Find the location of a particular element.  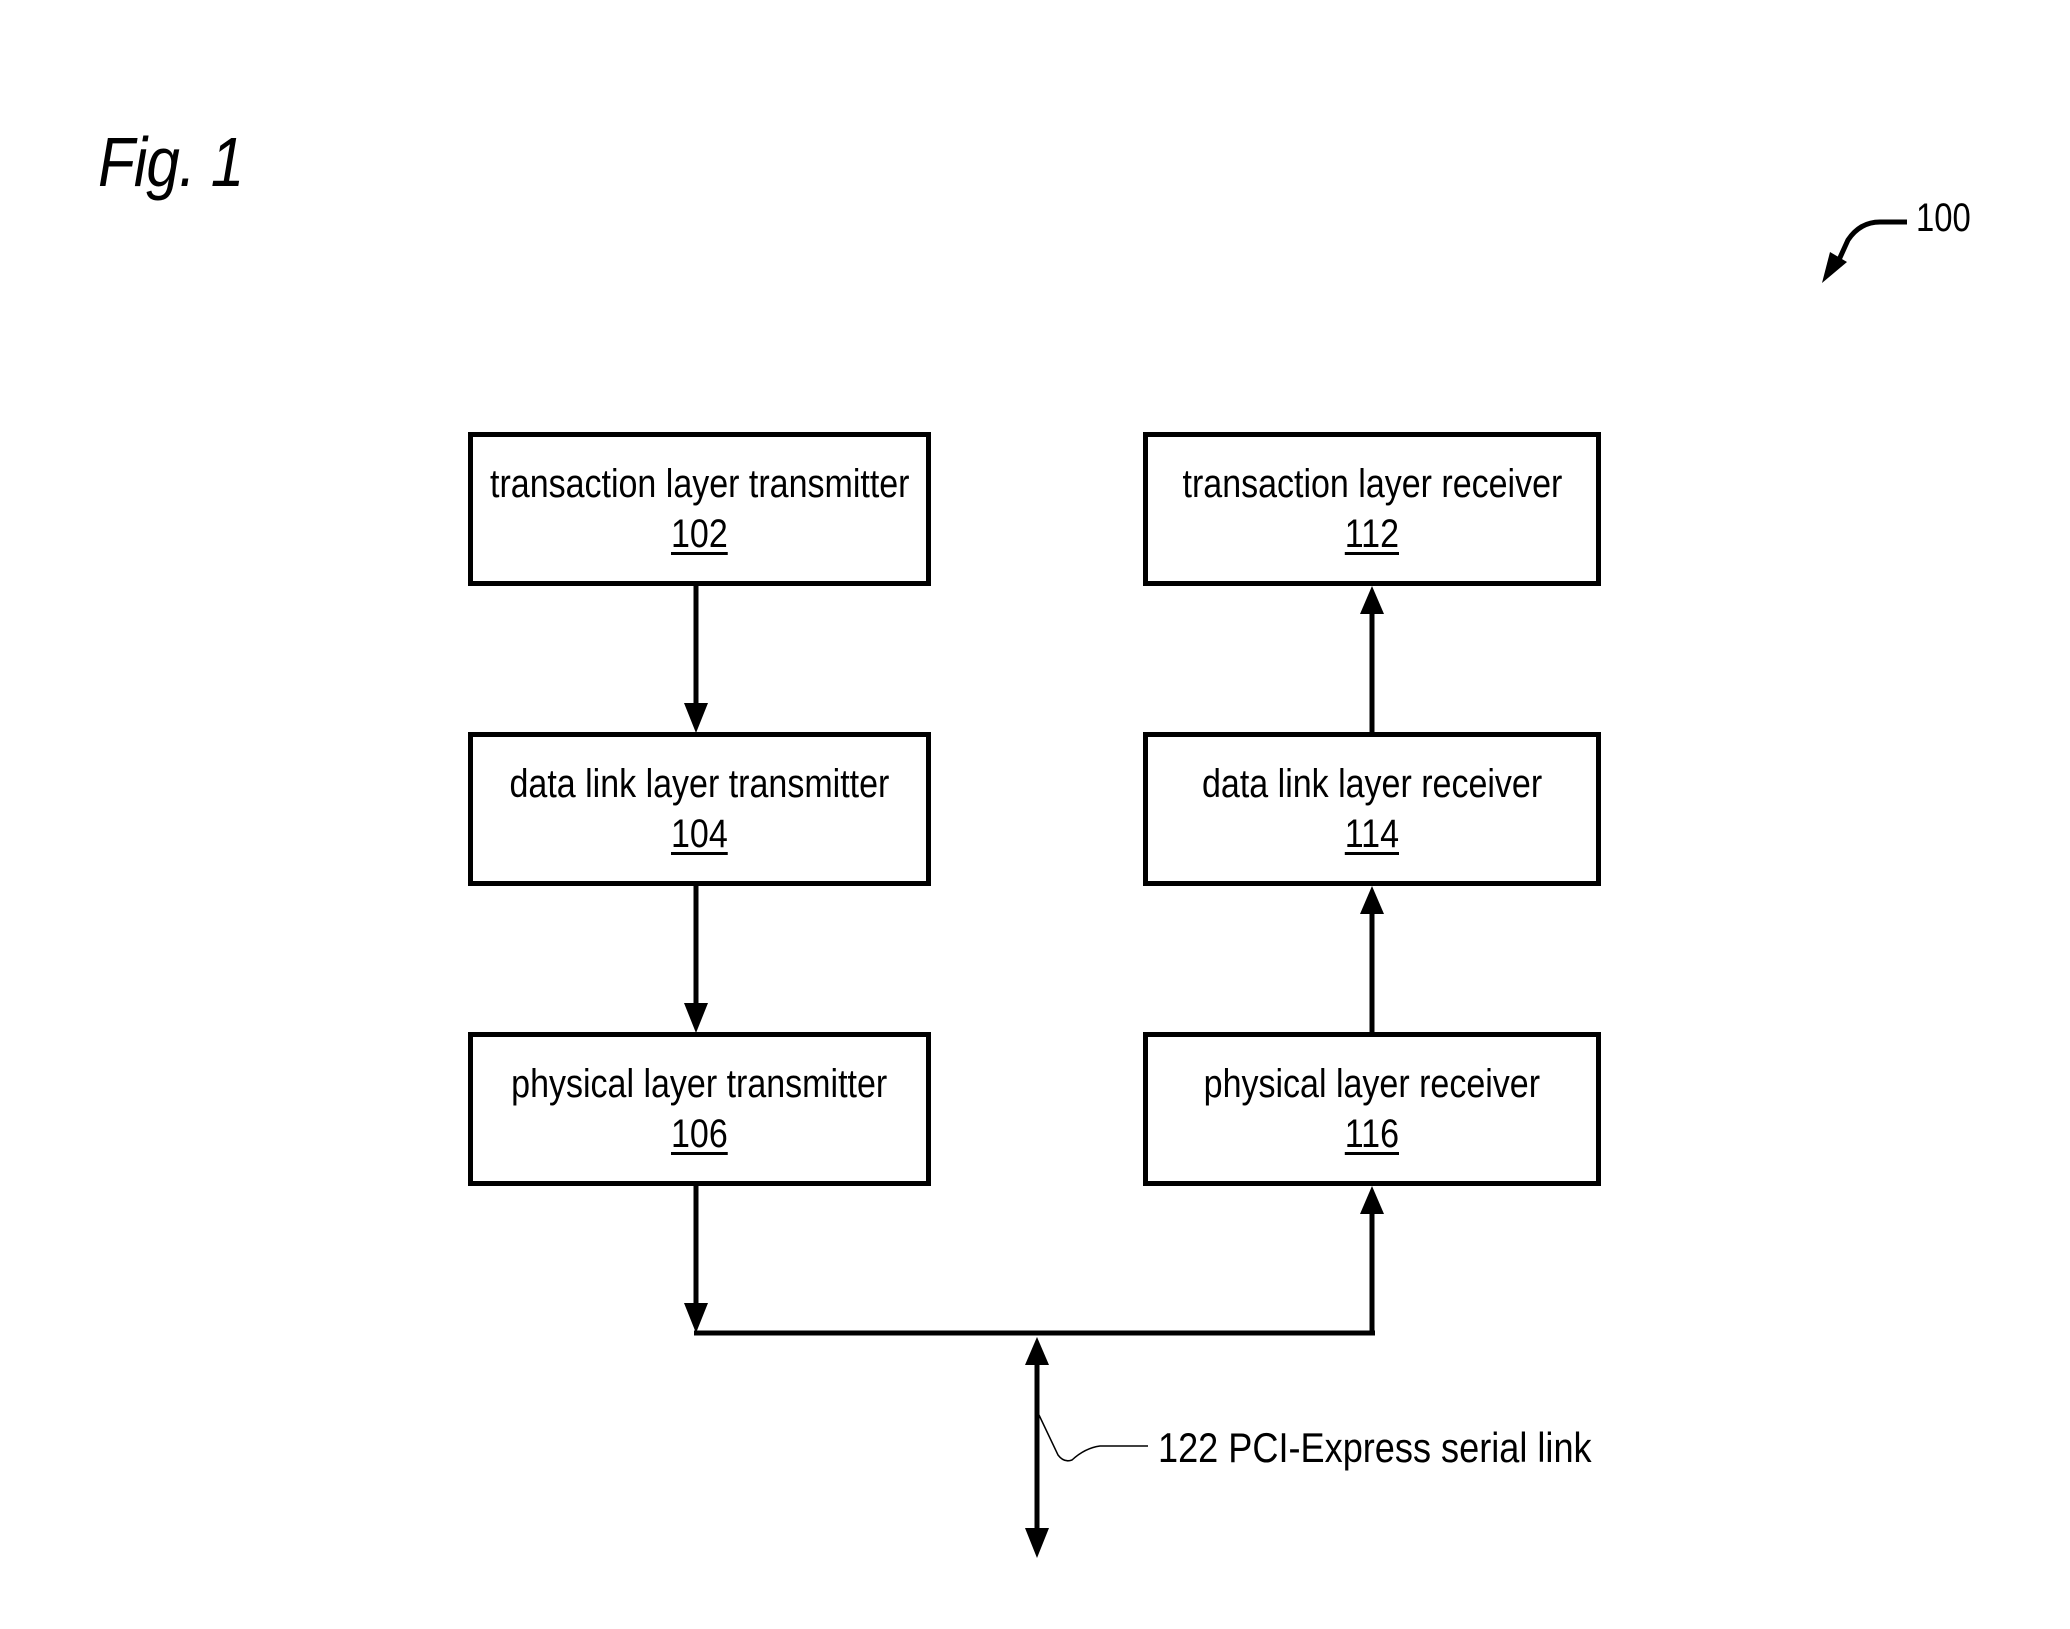

block-number: 116 is located at coordinates (1372, 1134).